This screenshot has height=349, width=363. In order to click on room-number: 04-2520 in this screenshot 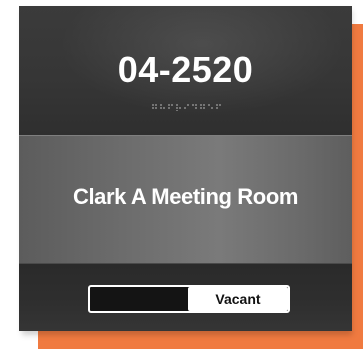, I will do `click(185, 69)`.